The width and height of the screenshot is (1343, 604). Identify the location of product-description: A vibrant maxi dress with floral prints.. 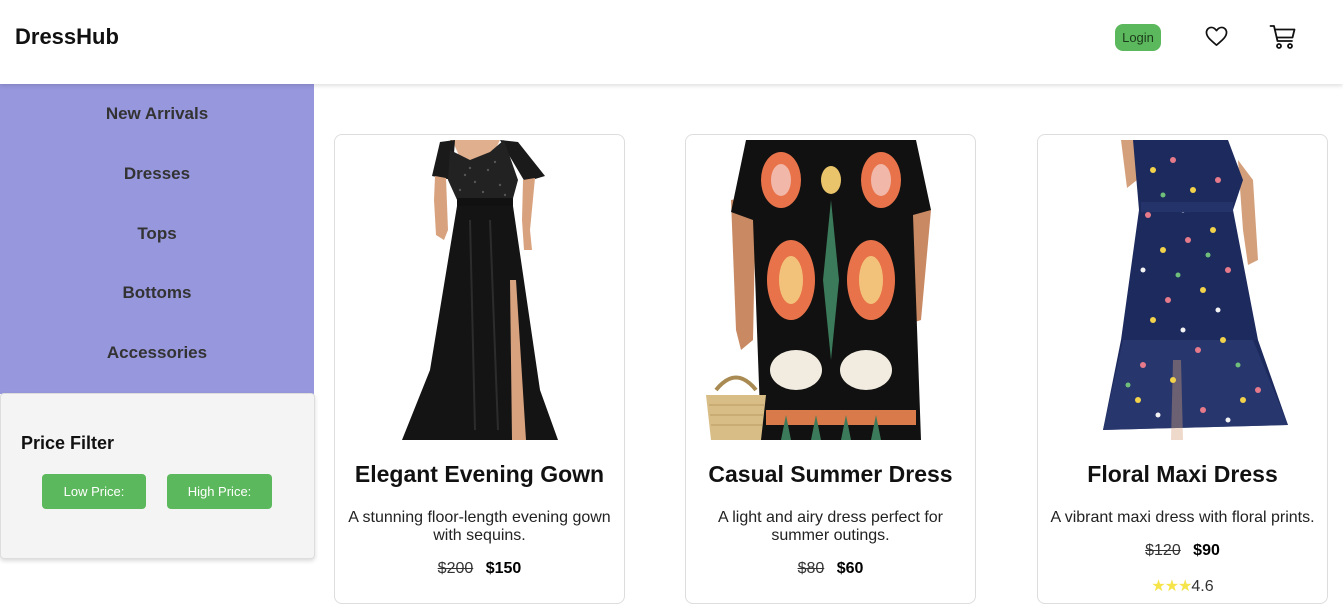
(1182, 517).